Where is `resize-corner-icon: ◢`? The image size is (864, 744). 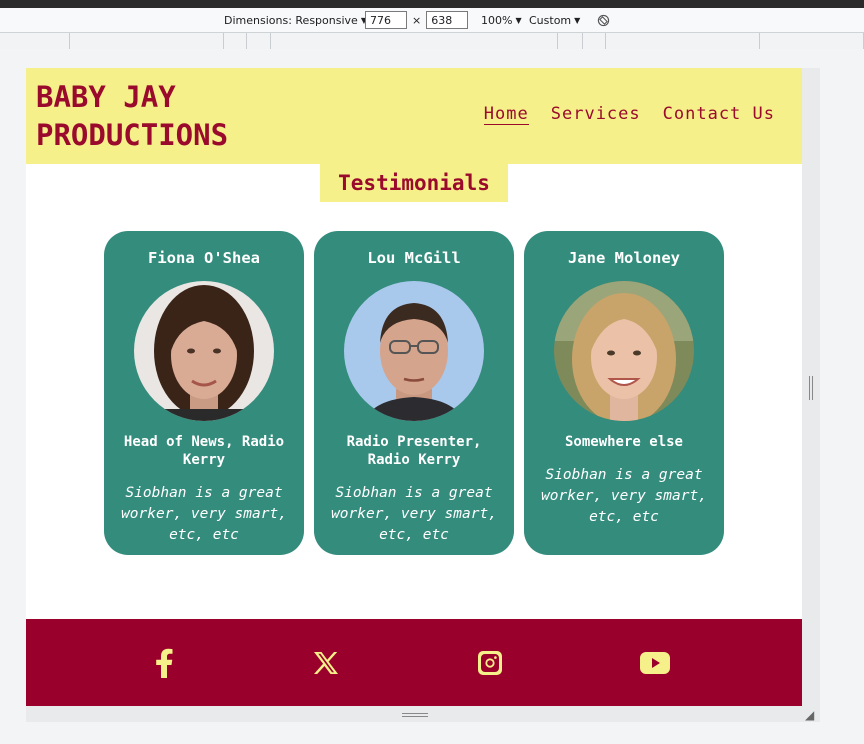 resize-corner-icon: ◢ is located at coordinates (809, 715).